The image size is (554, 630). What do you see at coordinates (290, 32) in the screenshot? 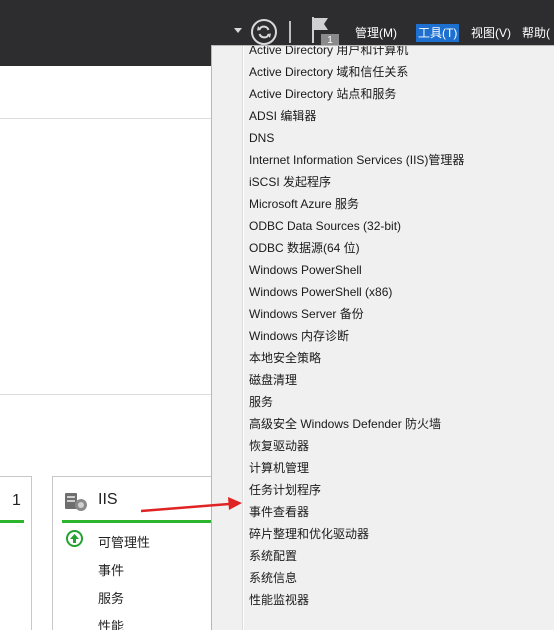
I see `toolbar-separator` at bounding box center [290, 32].